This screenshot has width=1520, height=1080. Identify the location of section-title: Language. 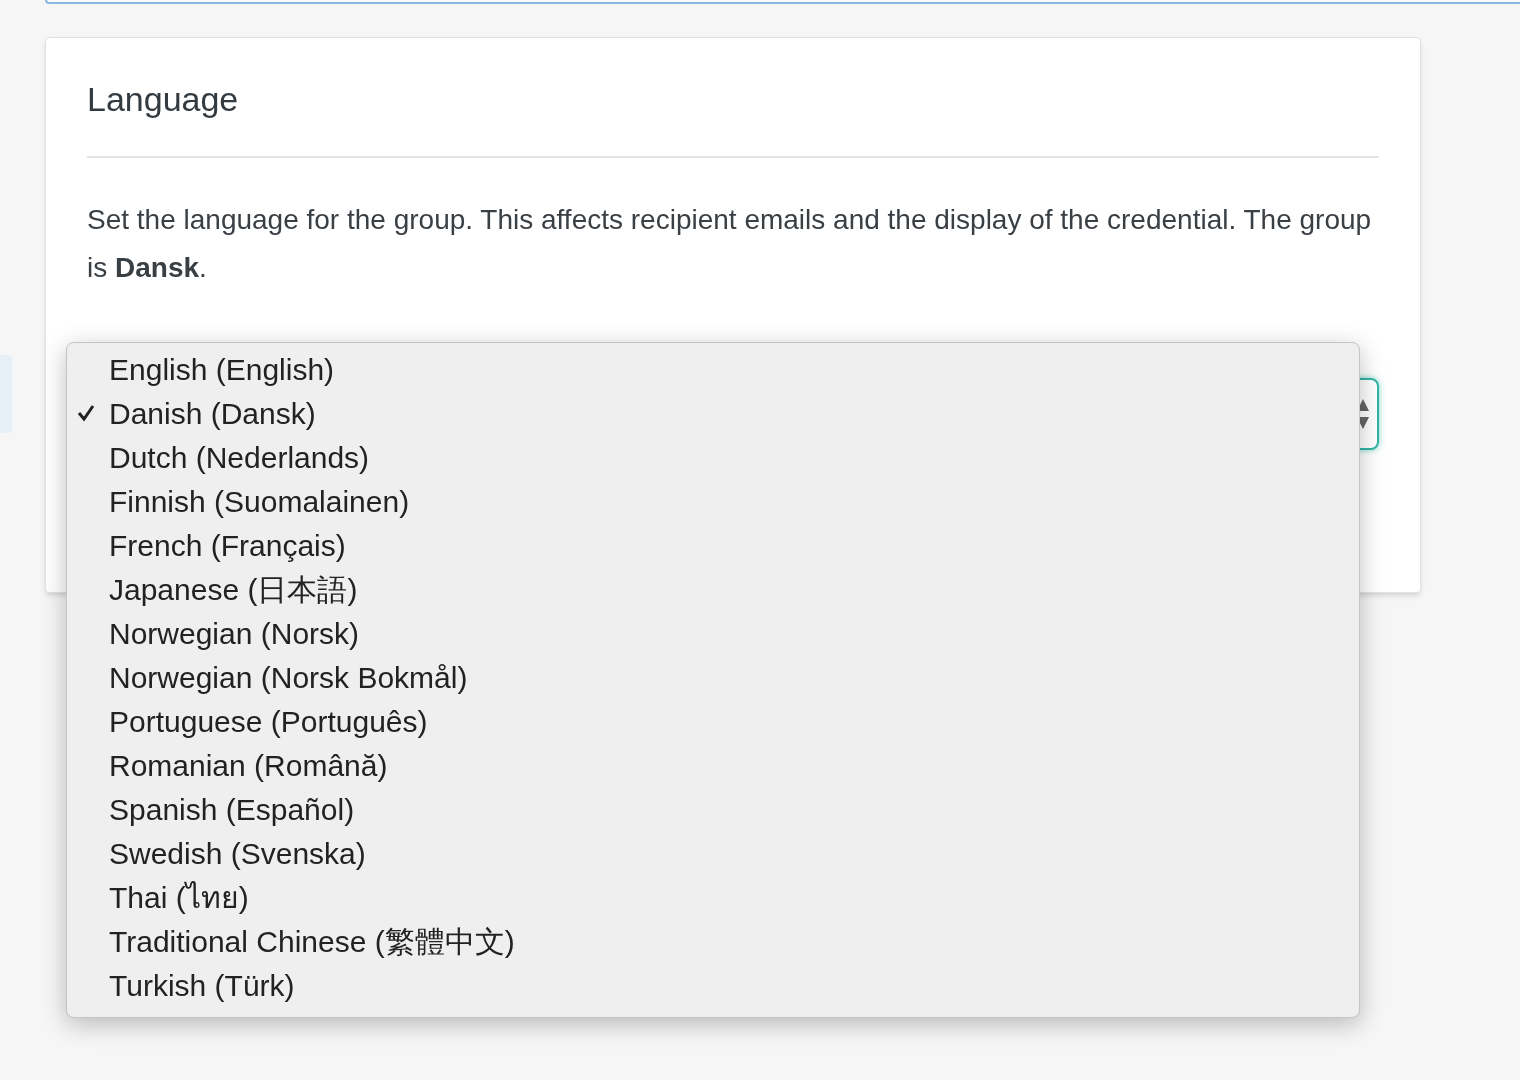
(163, 99).